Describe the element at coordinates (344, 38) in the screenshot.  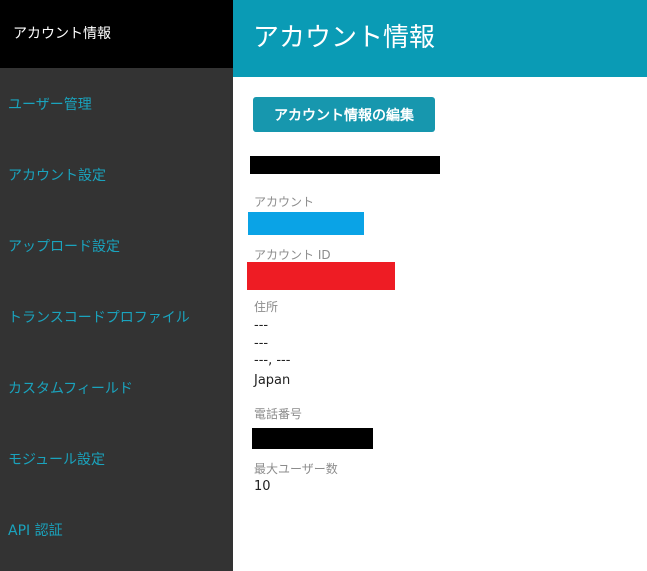
I see `page-title: アカウント情報` at that location.